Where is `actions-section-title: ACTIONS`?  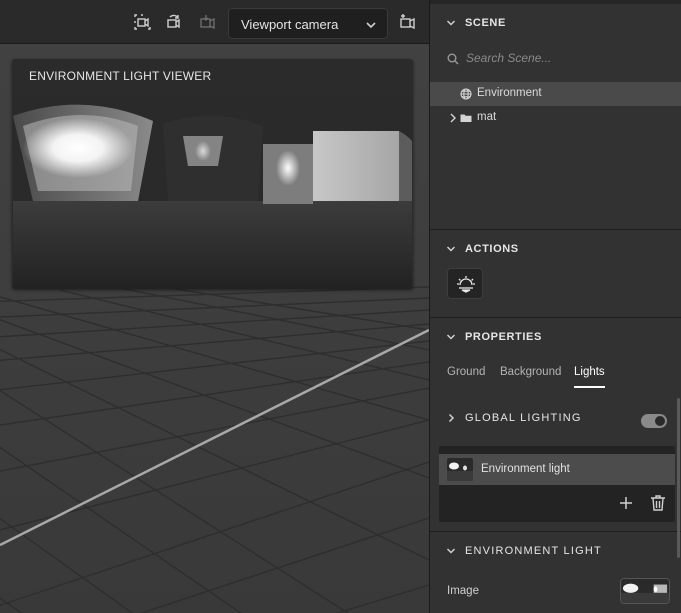
actions-section-title: ACTIONS is located at coordinates (492, 249).